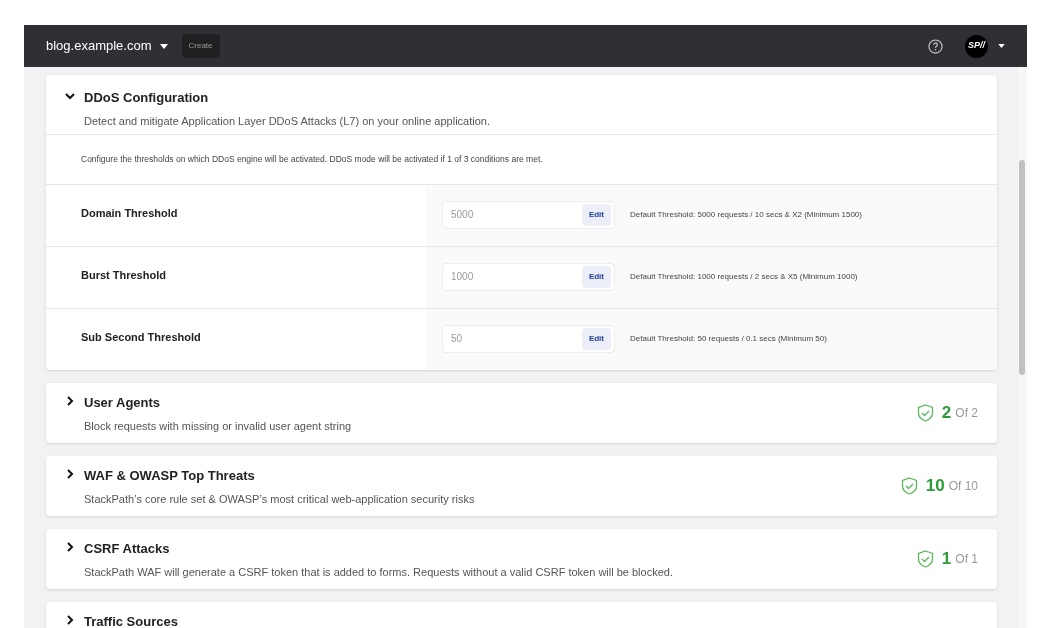  I want to click on scrollbar, so click(1022, 347).